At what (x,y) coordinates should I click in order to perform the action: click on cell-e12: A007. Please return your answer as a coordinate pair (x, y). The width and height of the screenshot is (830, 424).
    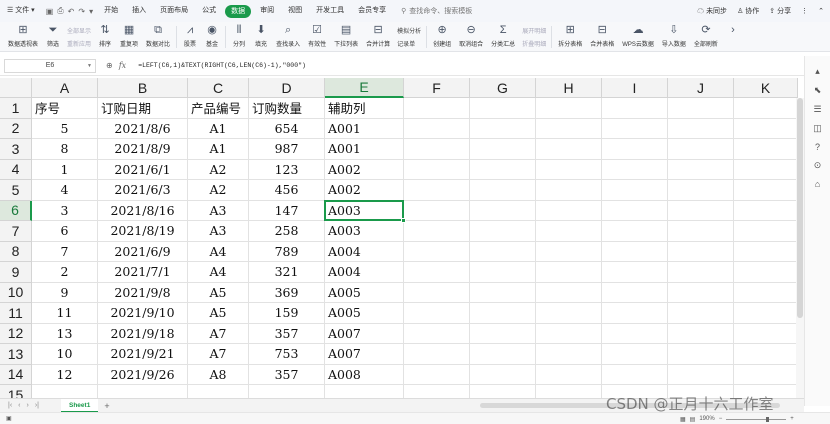
    Looking at the image, I should click on (364, 333).